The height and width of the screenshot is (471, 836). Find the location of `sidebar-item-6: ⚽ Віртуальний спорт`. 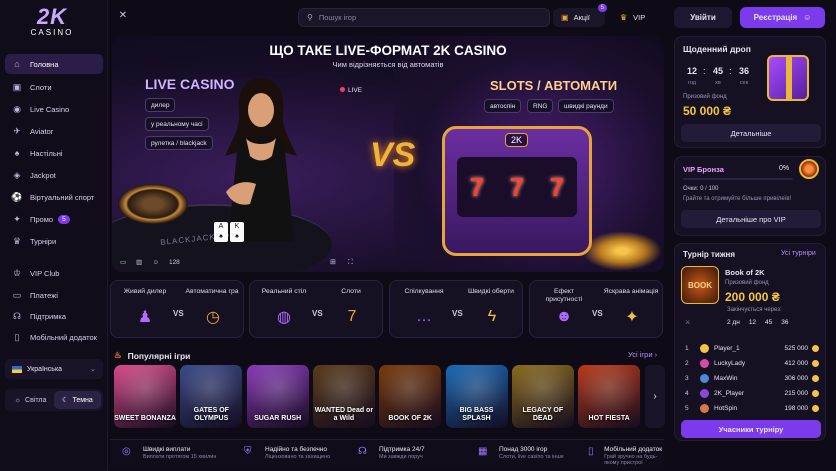

sidebar-item-6: ⚽ Віртуальний спорт is located at coordinates (54, 197).